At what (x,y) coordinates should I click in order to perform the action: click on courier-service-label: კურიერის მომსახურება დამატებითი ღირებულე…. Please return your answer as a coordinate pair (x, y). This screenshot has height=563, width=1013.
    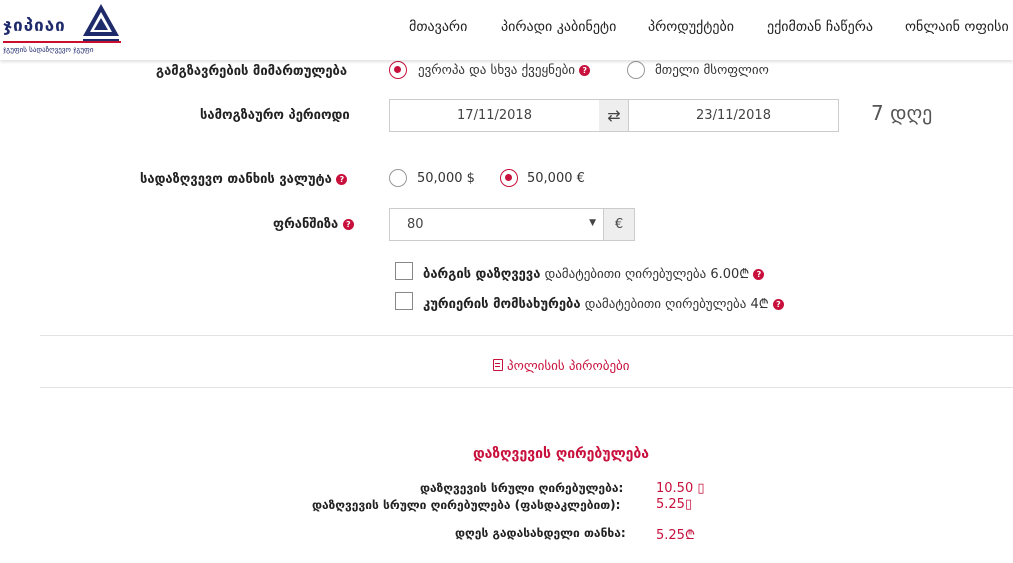
    Looking at the image, I should click on (603, 303).